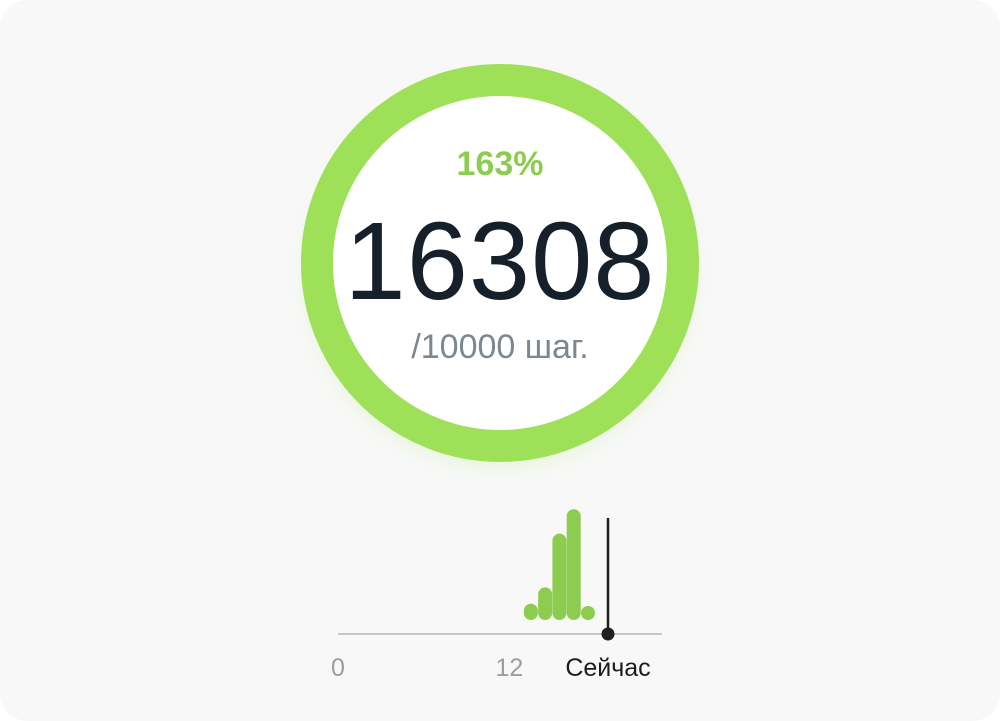 This screenshot has width=1000, height=721. Describe the element at coordinates (500, 261) in the screenshot. I see `step-count: 16308` at that location.